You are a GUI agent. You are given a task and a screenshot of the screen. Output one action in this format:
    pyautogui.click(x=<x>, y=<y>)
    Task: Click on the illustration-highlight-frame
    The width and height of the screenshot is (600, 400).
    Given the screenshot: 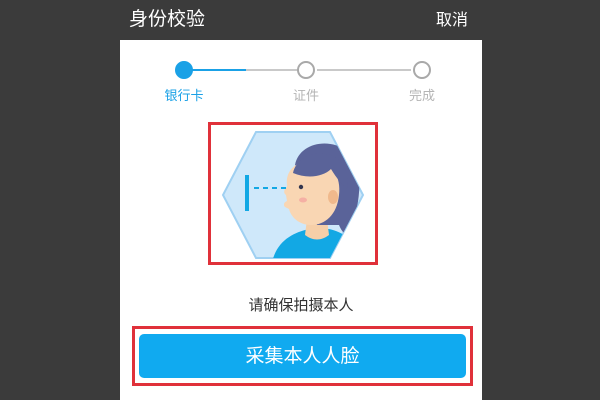 What is the action you would take?
    pyautogui.click(x=293, y=193)
    